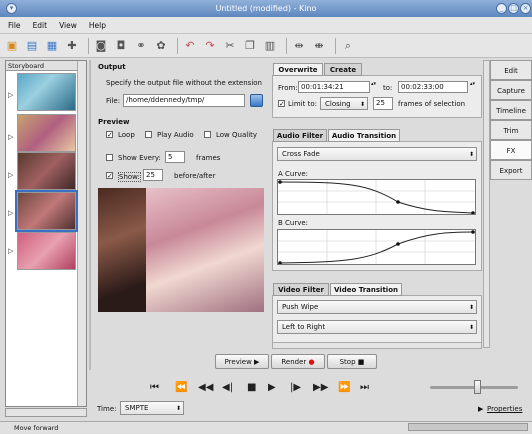  Describe the element at coordinates (511, 110) in the screenshot. I see `tab-timeline: Timeline` at that location.